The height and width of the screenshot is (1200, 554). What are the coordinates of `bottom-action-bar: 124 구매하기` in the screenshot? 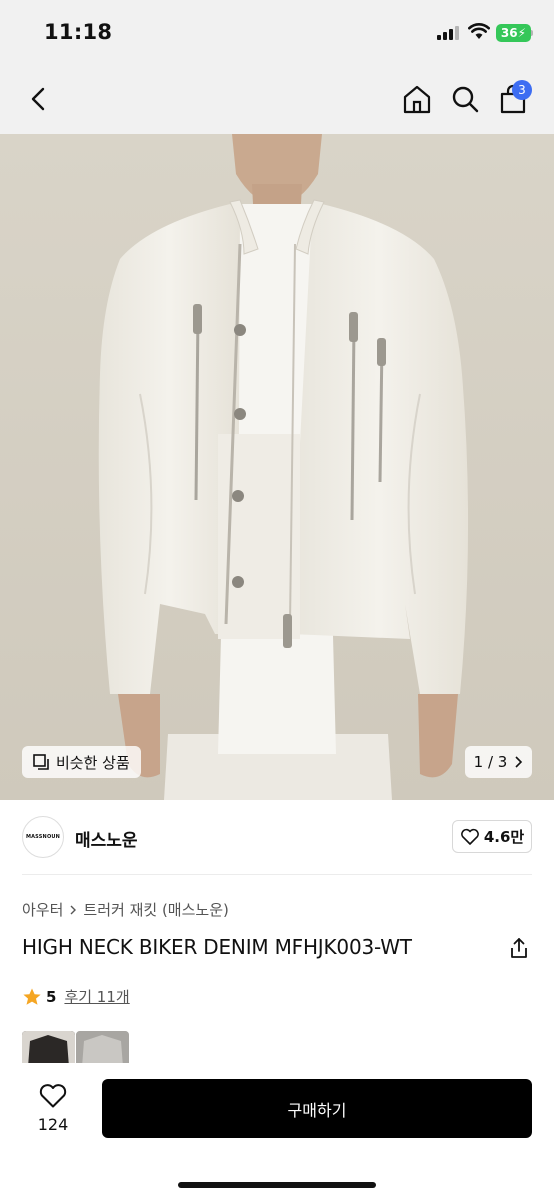 It's located at (277, 1131).